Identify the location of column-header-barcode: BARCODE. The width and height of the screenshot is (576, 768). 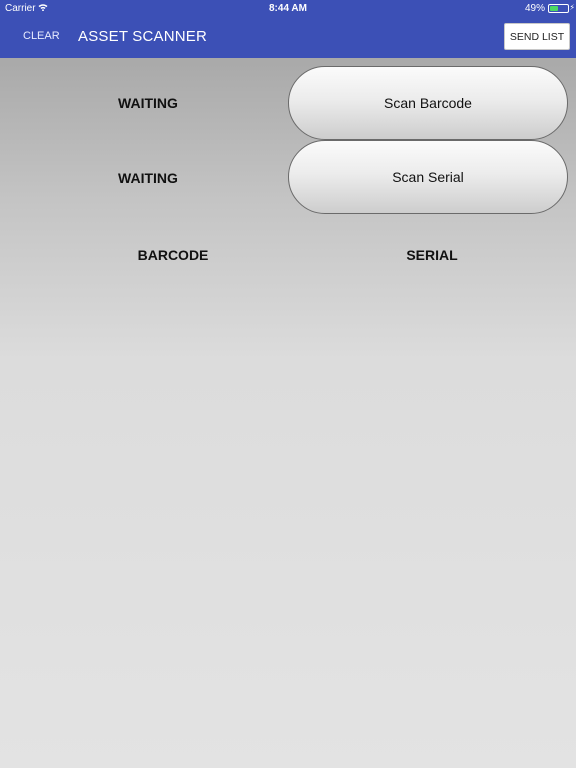
(173, 255).